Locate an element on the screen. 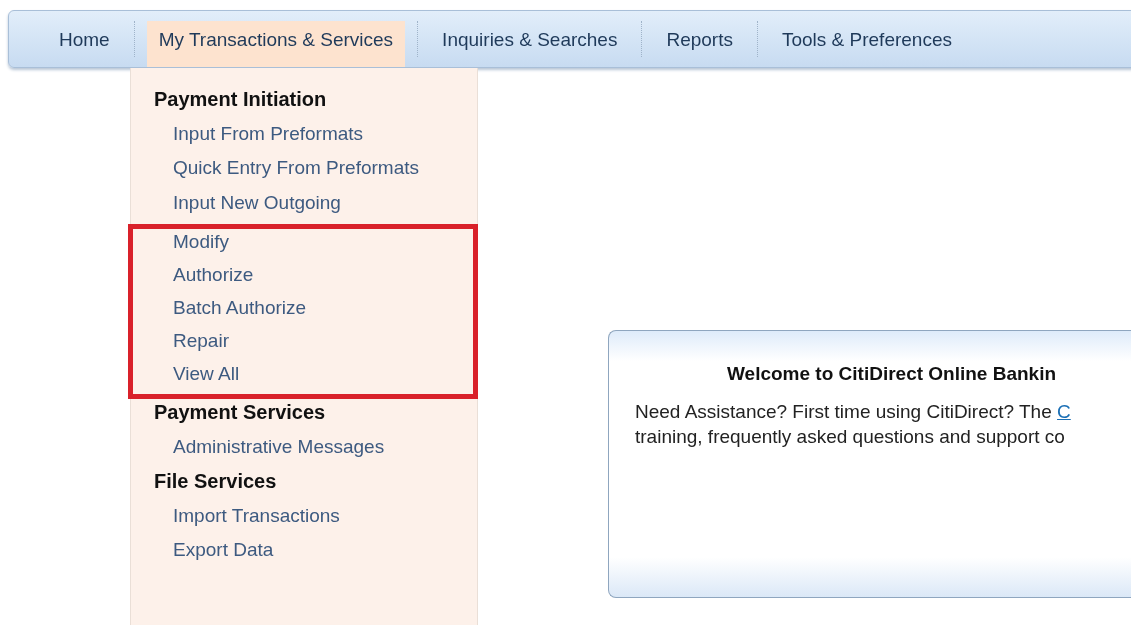  welcome-text: training, frequently asked questions and support co is located at coordinates (850, 437).